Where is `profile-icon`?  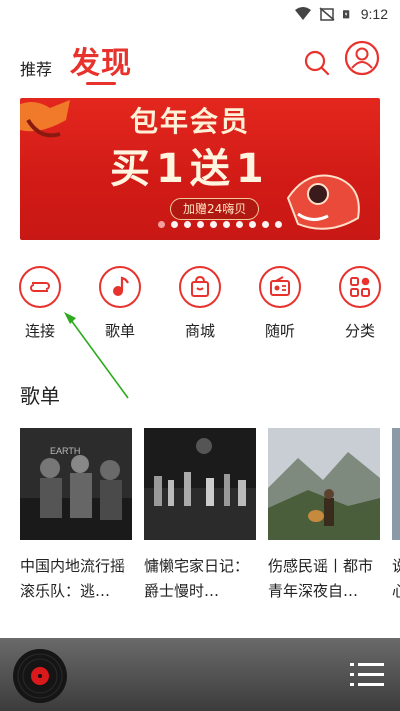
profile-icon is located at coordinates (362, 58).